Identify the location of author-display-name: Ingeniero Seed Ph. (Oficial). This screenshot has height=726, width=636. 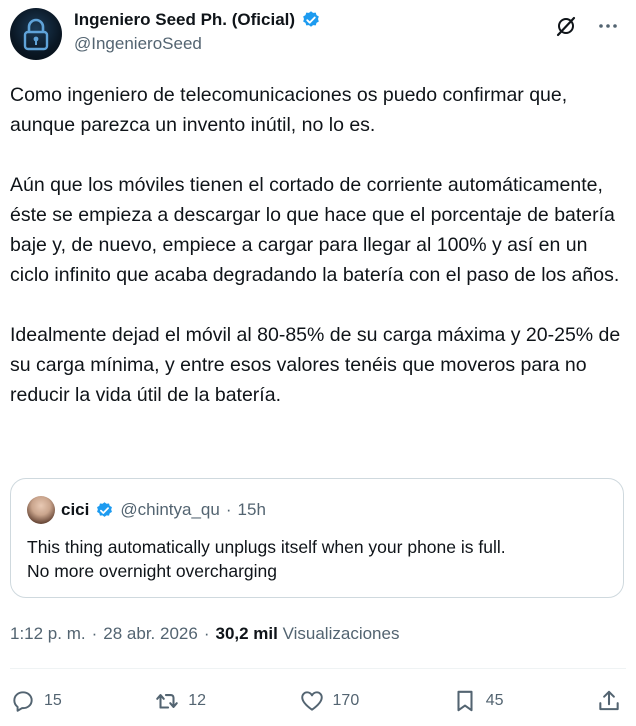
(184, 20).